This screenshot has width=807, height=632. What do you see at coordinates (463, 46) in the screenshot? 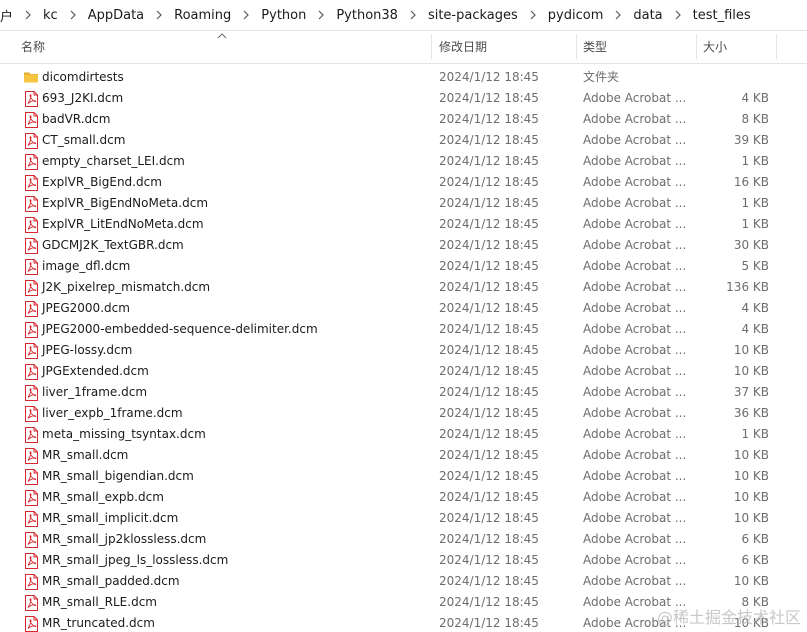
I see `column-header-date: 修改日期` at bounding box center [463, 46].